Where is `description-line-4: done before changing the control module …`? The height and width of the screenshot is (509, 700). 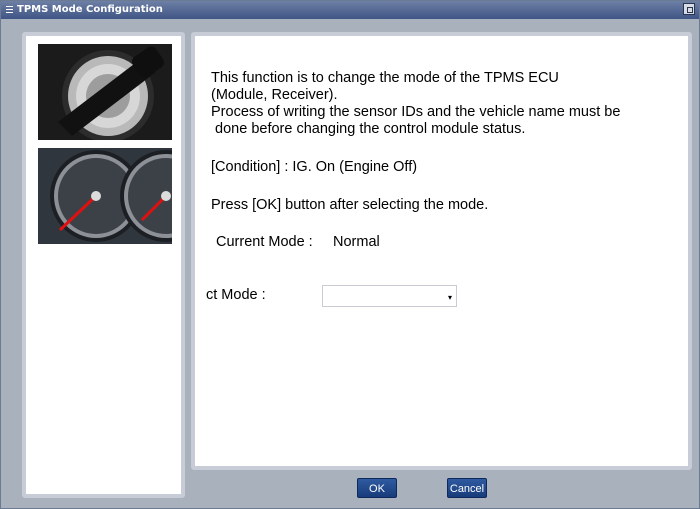 description-line-4: done before changing the control module … is located at coordinates (368, 129).